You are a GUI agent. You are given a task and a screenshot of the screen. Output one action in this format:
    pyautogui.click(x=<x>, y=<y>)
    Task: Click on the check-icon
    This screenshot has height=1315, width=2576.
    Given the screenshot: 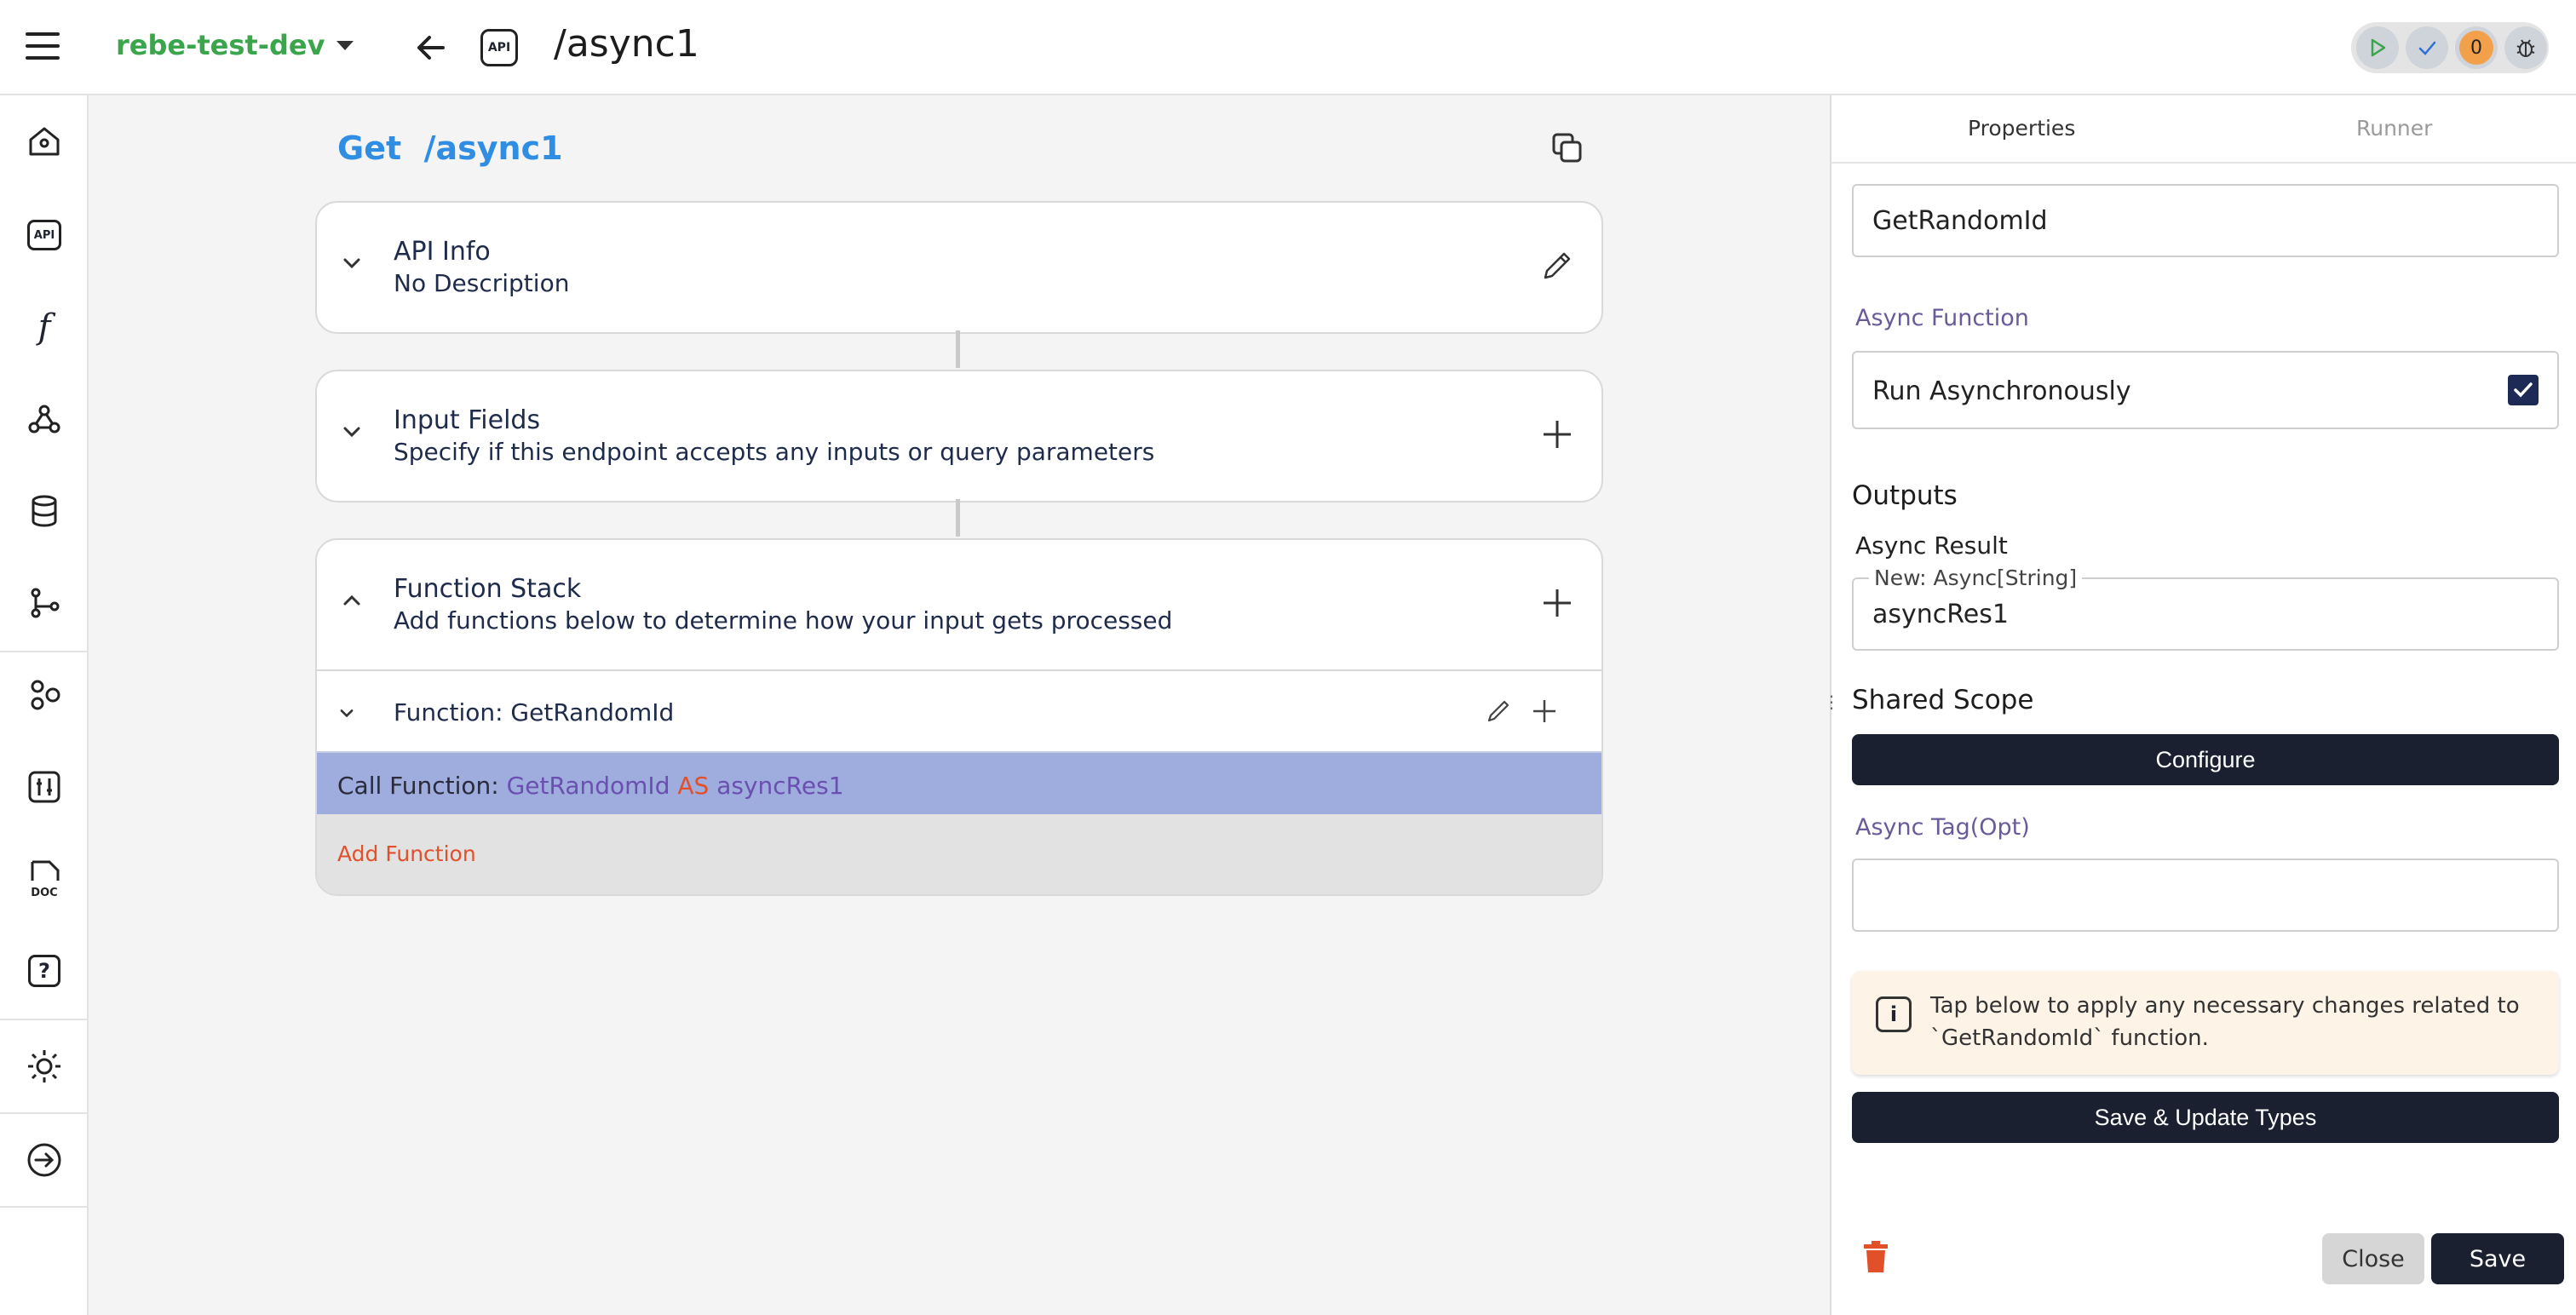 What is the action you would take?
    pyautogui.click(x=2427, y=47)
    